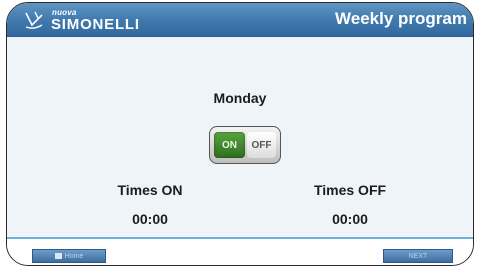 This screenshot has height=268, width=481. I want to click on home-icon, so click(58, 256).